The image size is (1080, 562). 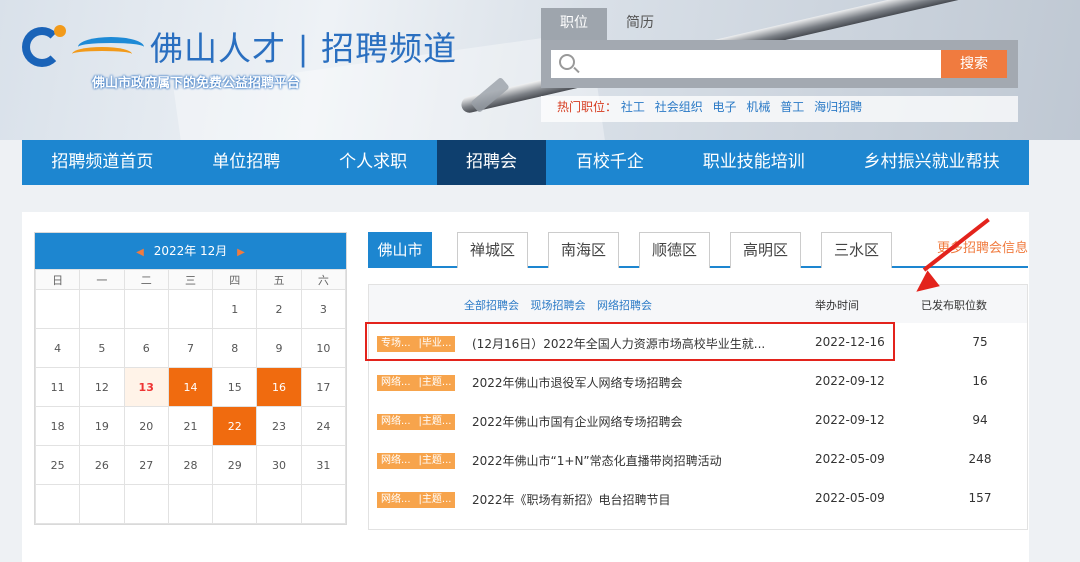 What do you see at coordinates (146, 348) in the screenshot?
I see `calendar-day: 6` at bounding box center [146, 348].